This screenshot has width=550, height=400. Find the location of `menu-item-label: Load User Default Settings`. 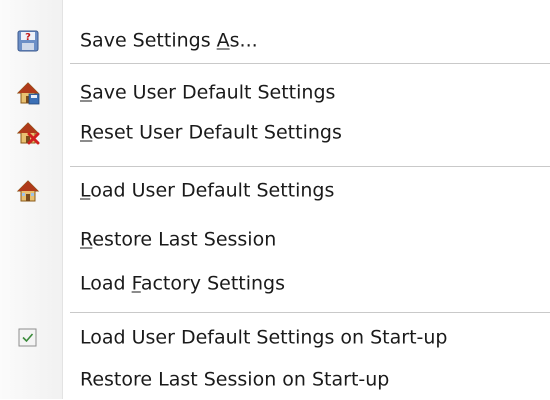

menu-item-label: Load User Default Settings is located at coordinates (207, 190).